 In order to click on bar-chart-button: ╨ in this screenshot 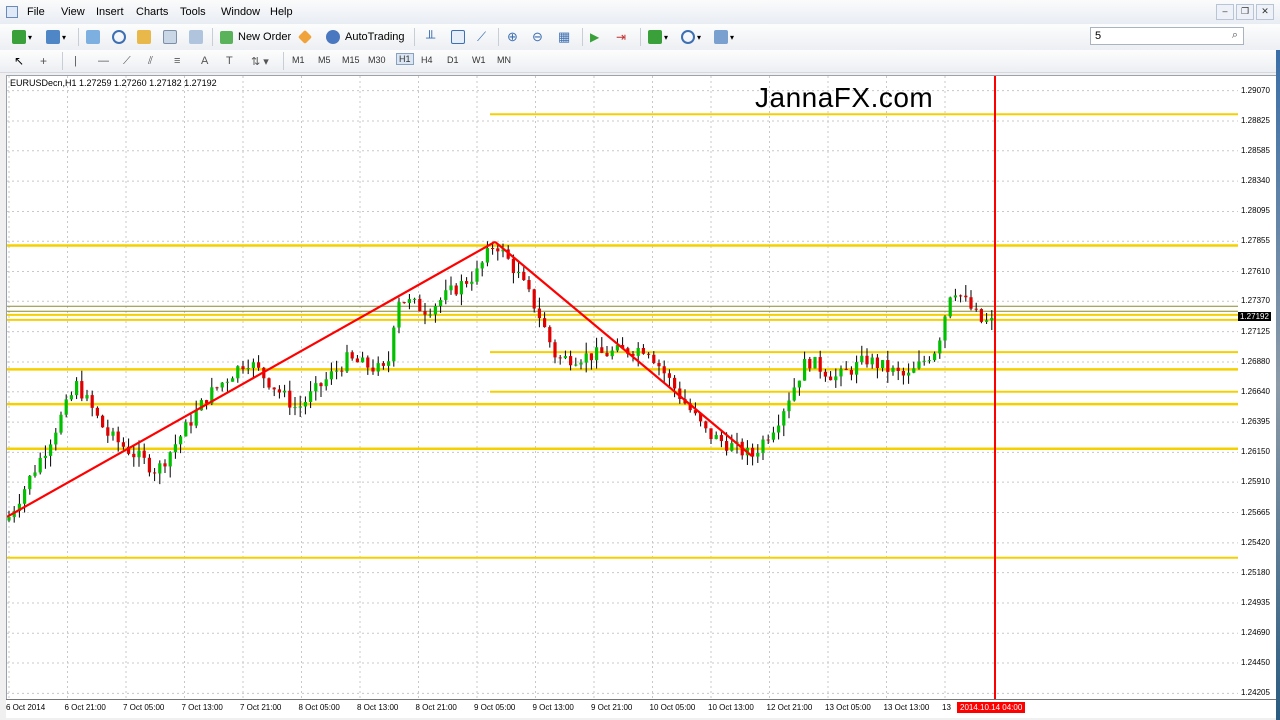, I will do `click(430, 37)`.